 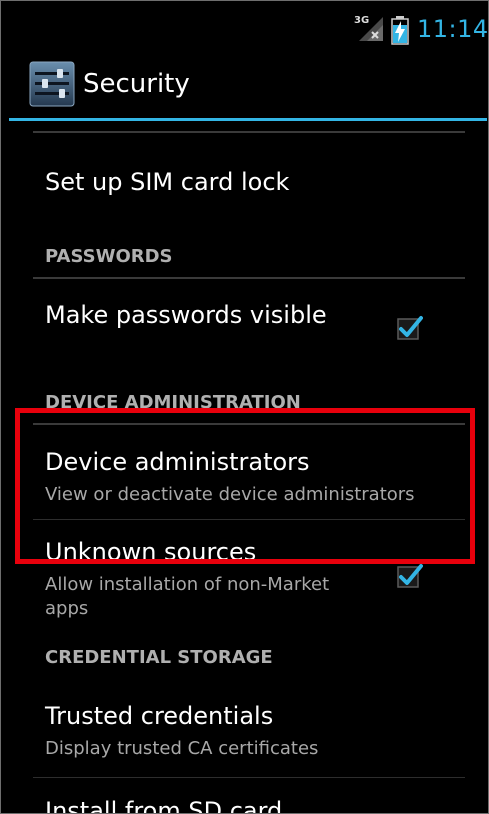 I want to click on install-from-sd-card-item: Install from SD card, so click(x=163, y=805).